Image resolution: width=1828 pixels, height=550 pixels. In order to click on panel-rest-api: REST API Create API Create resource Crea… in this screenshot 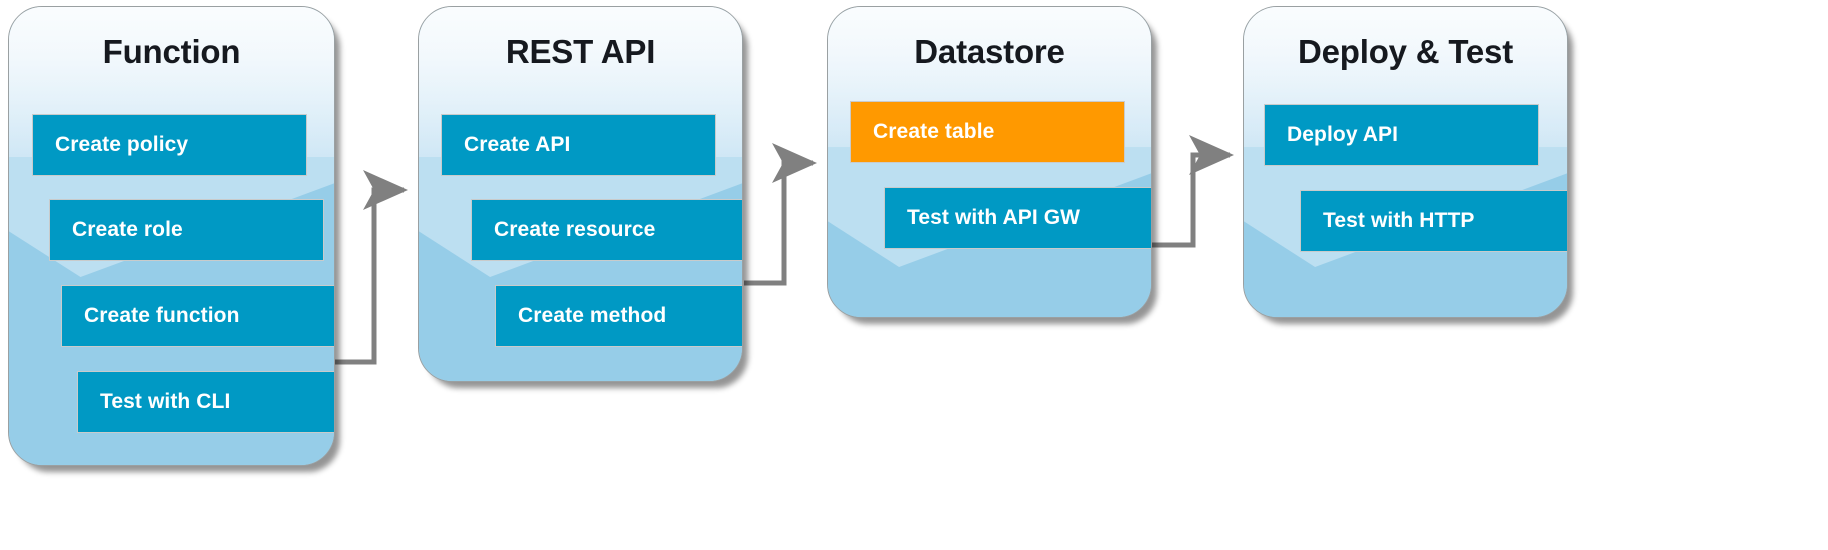, I will do `click(580, 194)`.